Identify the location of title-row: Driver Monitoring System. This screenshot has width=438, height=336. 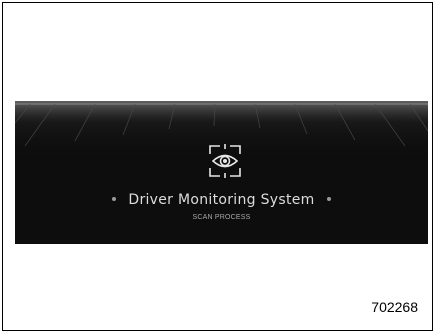
(221, 199).